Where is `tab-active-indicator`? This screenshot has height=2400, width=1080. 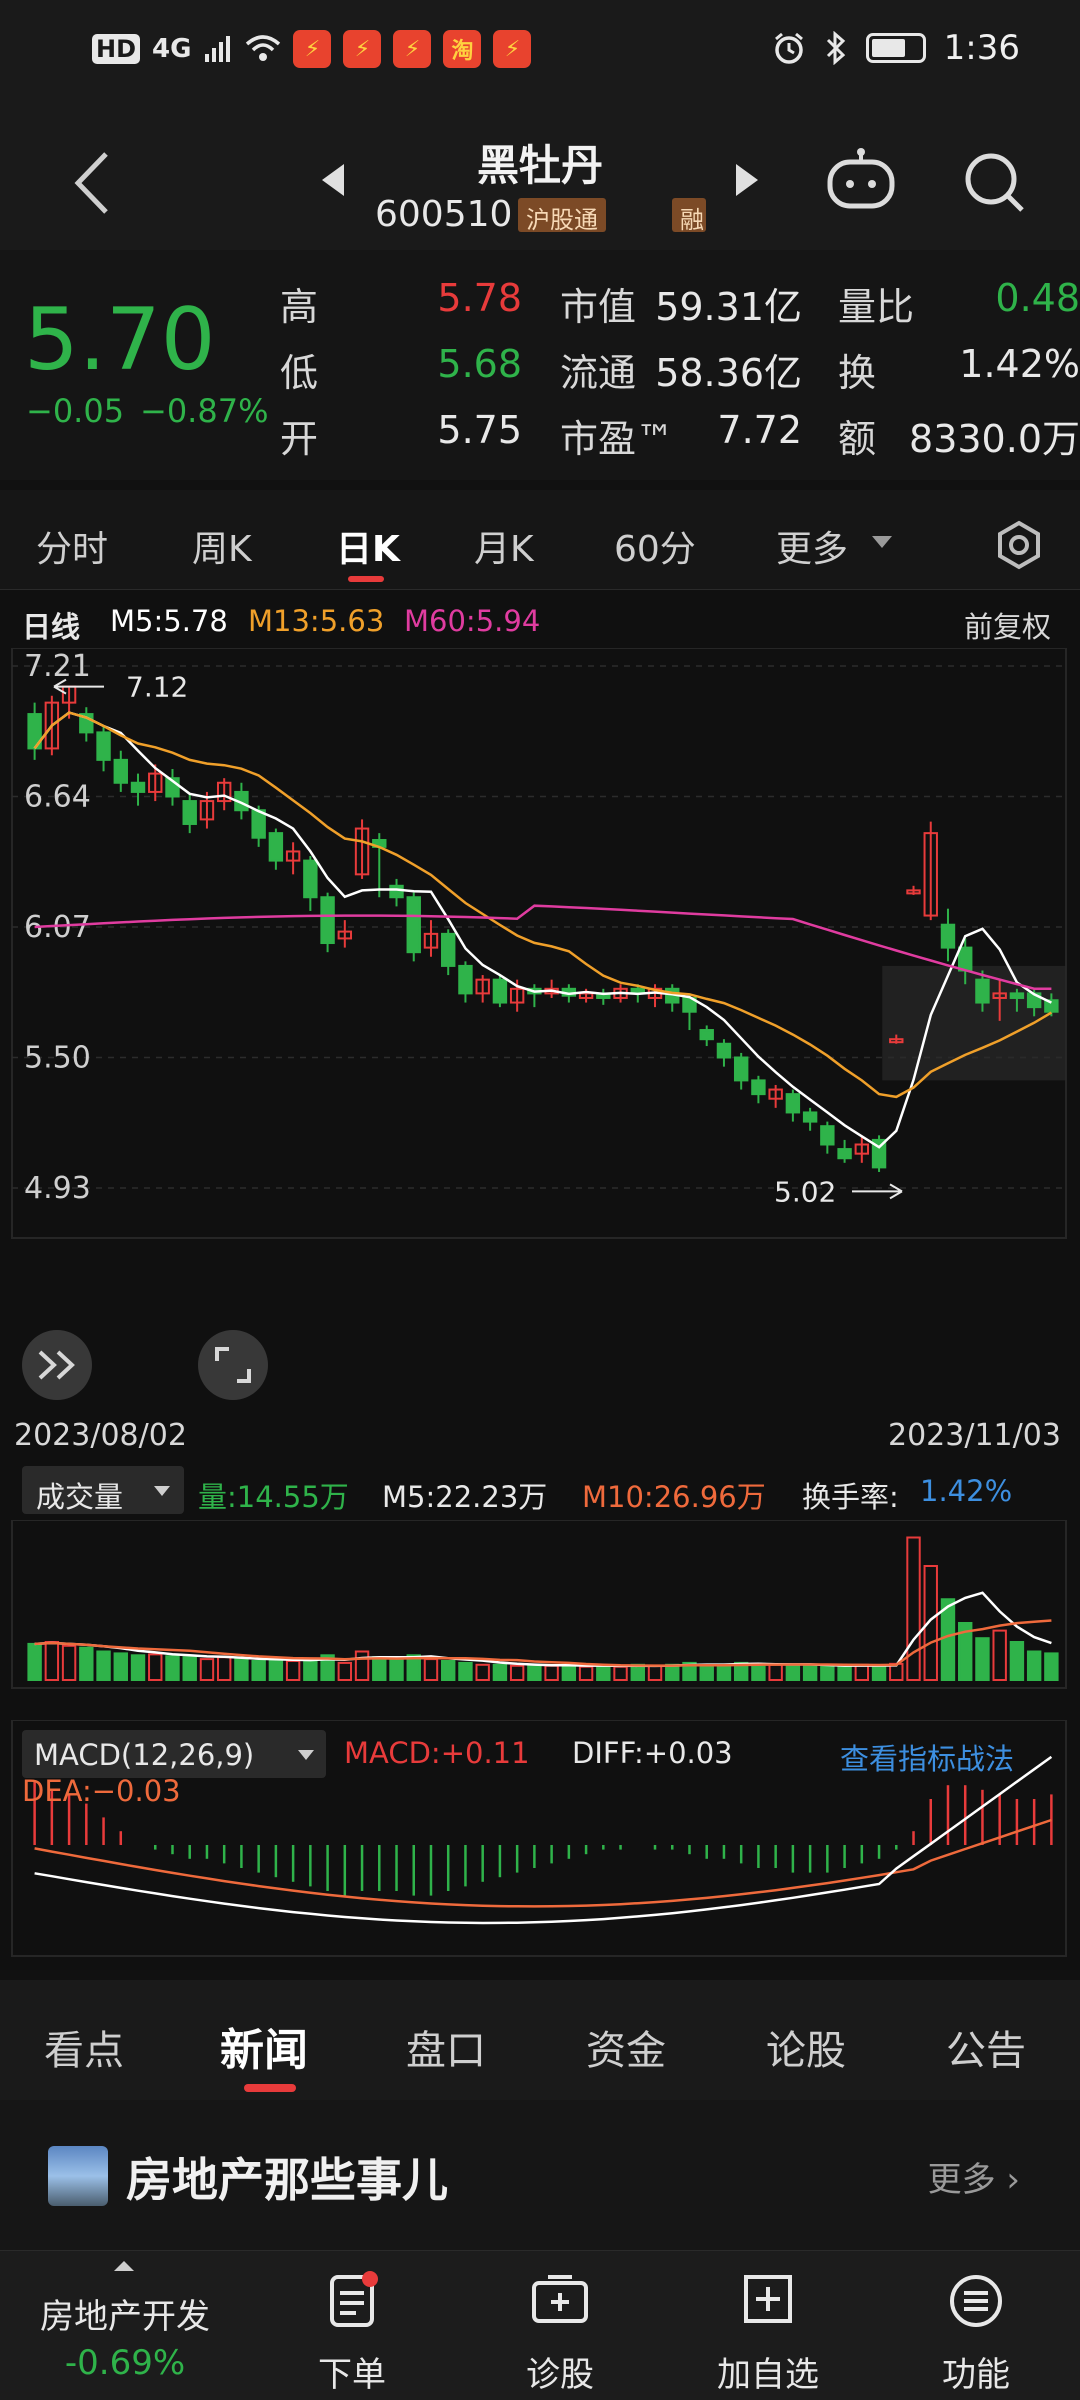
tab-active-indicator is located at coordinates (366, 579).